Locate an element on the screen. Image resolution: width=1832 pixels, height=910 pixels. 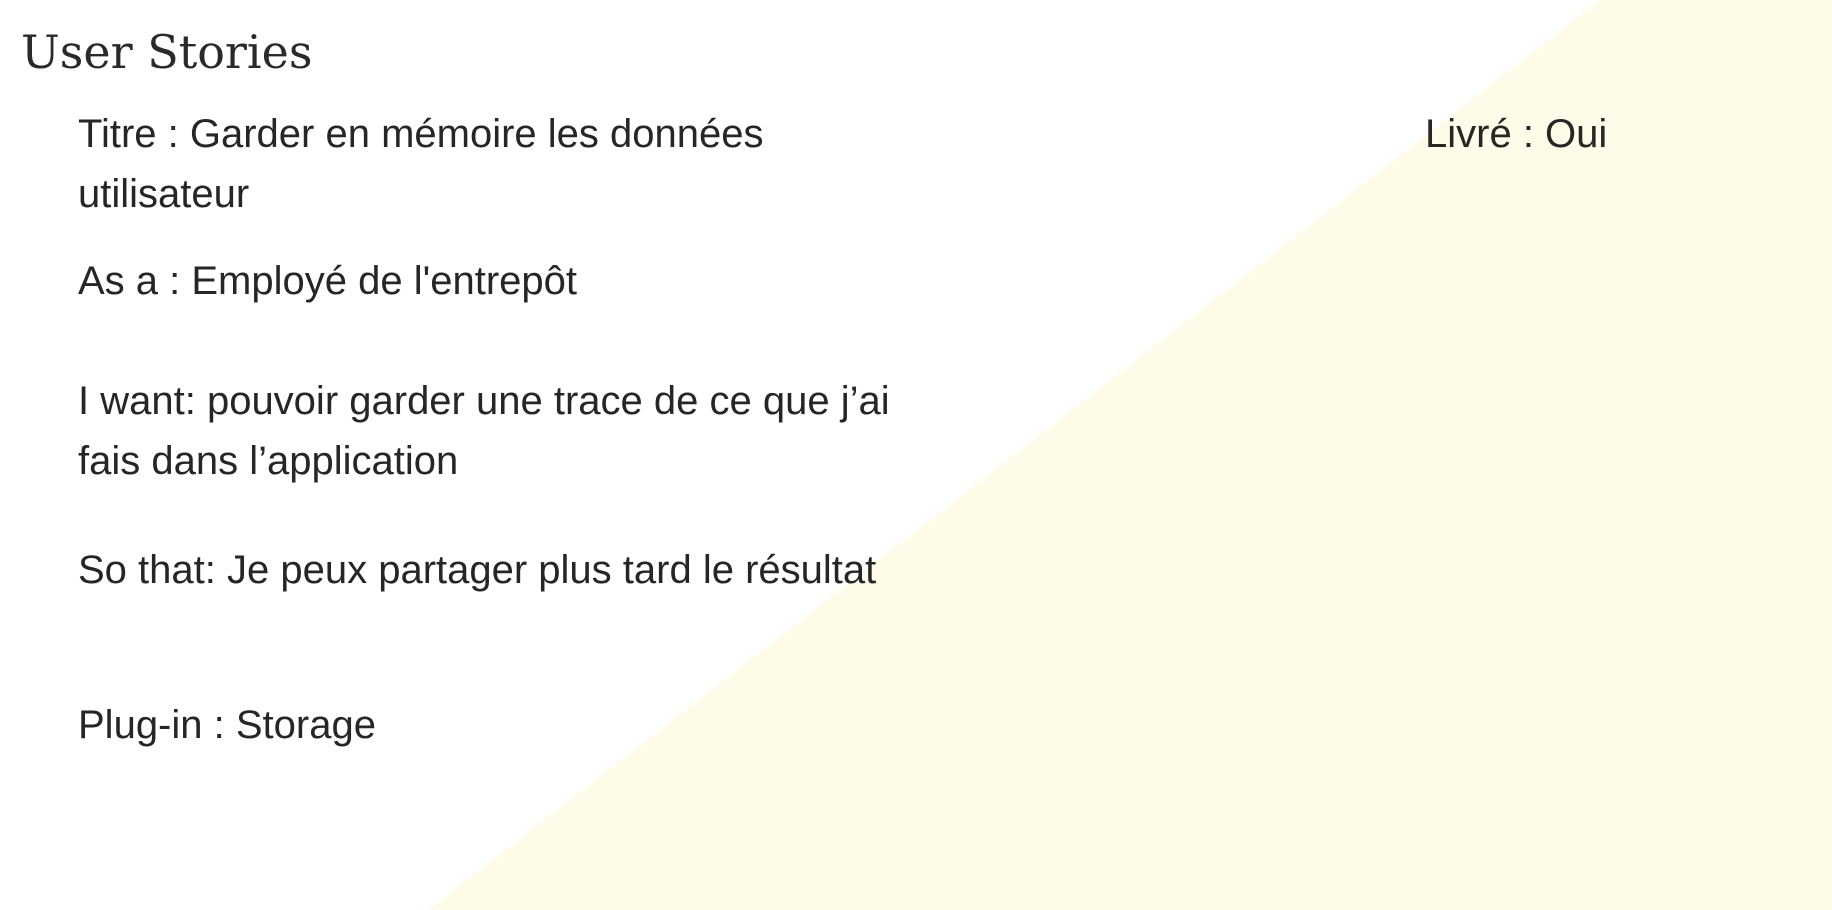
story-role-field: As a : Employé de l'entrepôt is located at coordinates (328, 281).